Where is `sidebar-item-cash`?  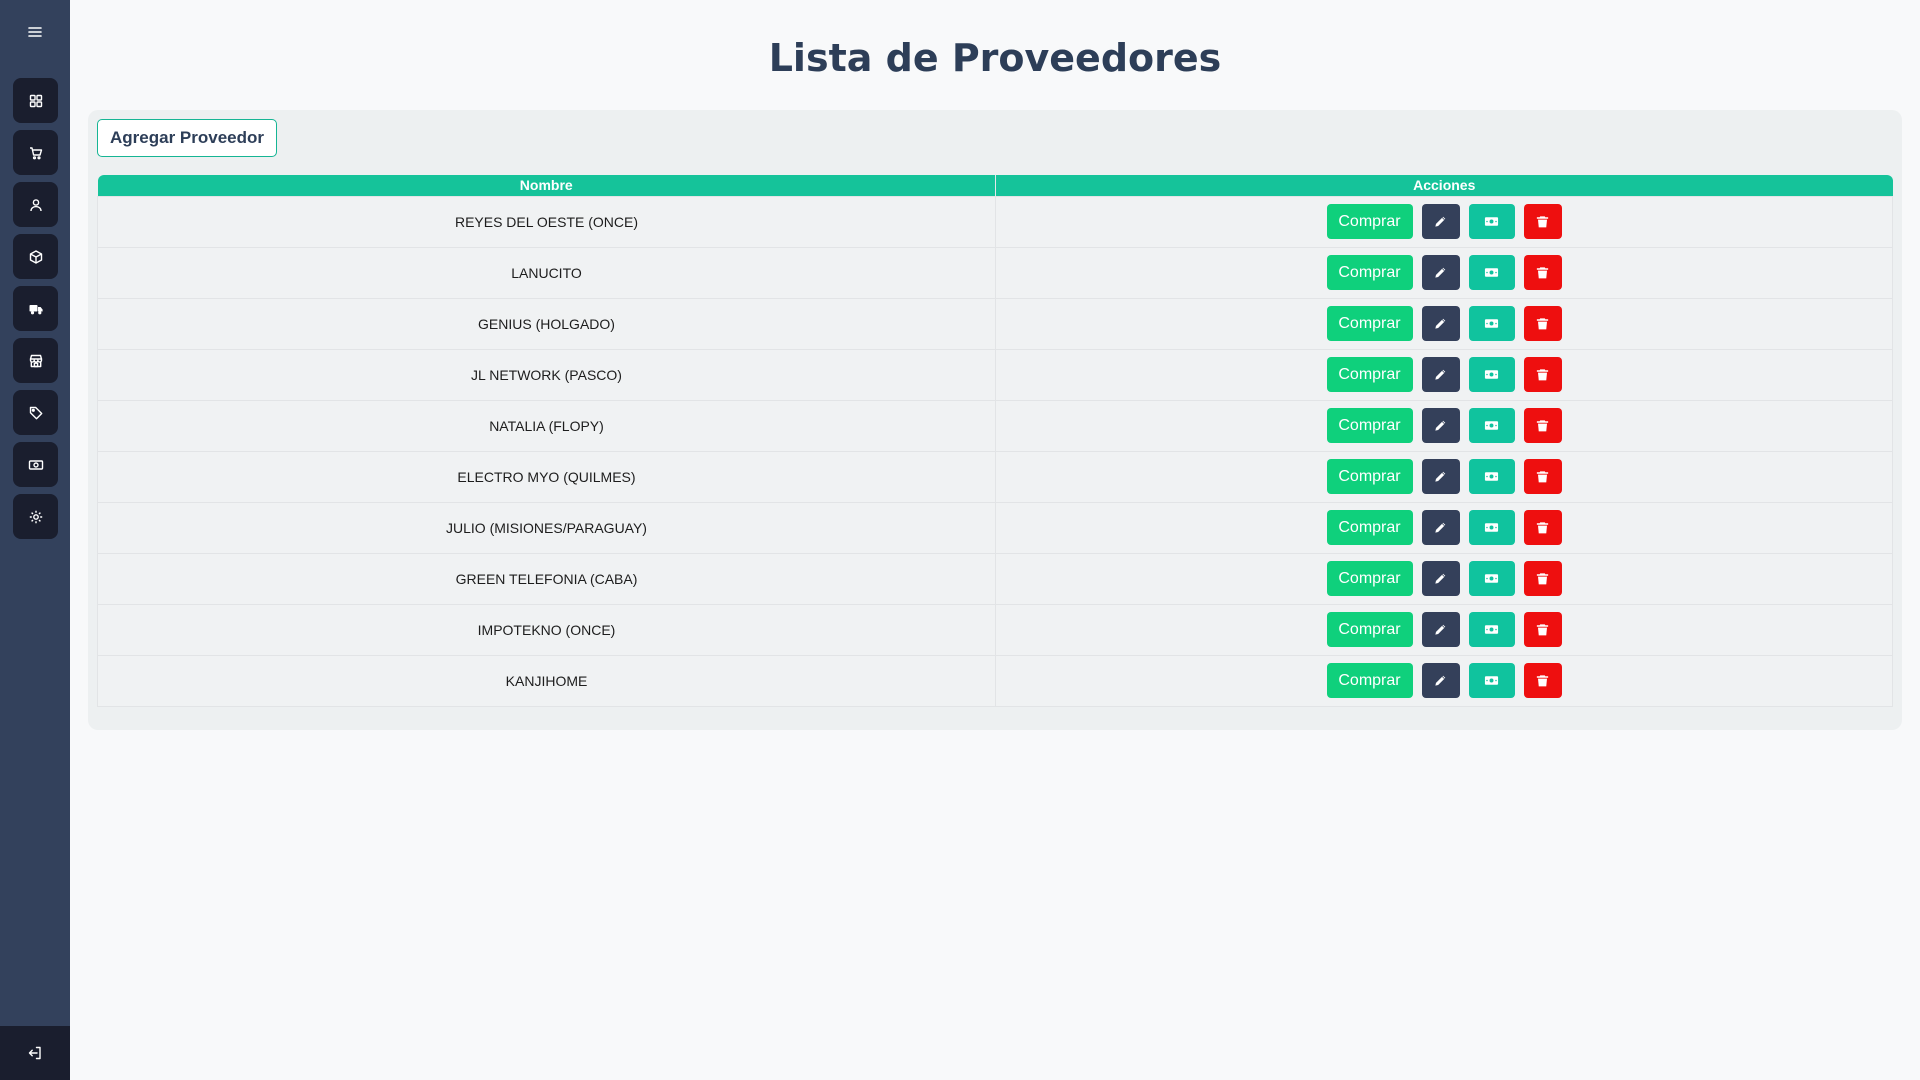 sidebar-item-cash is located at coordinates (35, 464).